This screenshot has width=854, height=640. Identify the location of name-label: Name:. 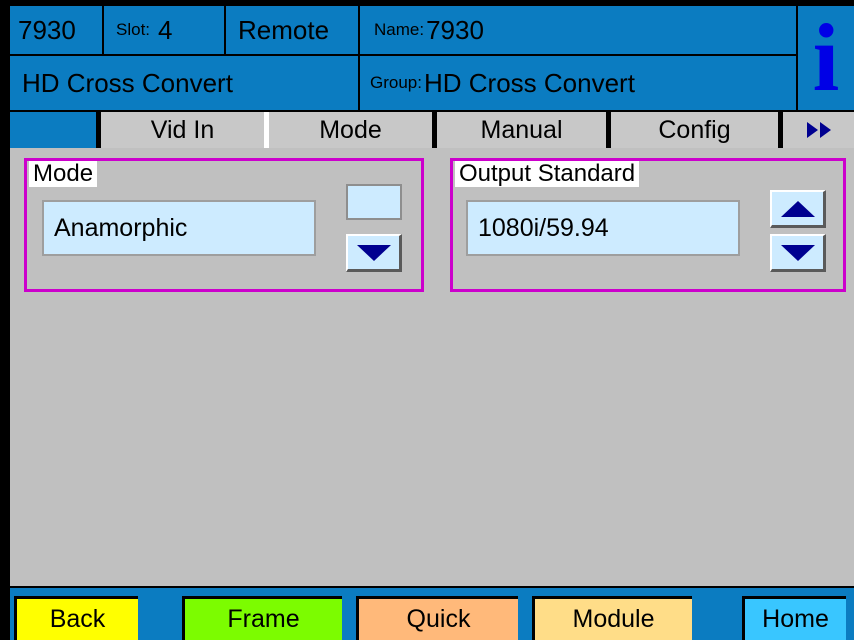
(399, 29).